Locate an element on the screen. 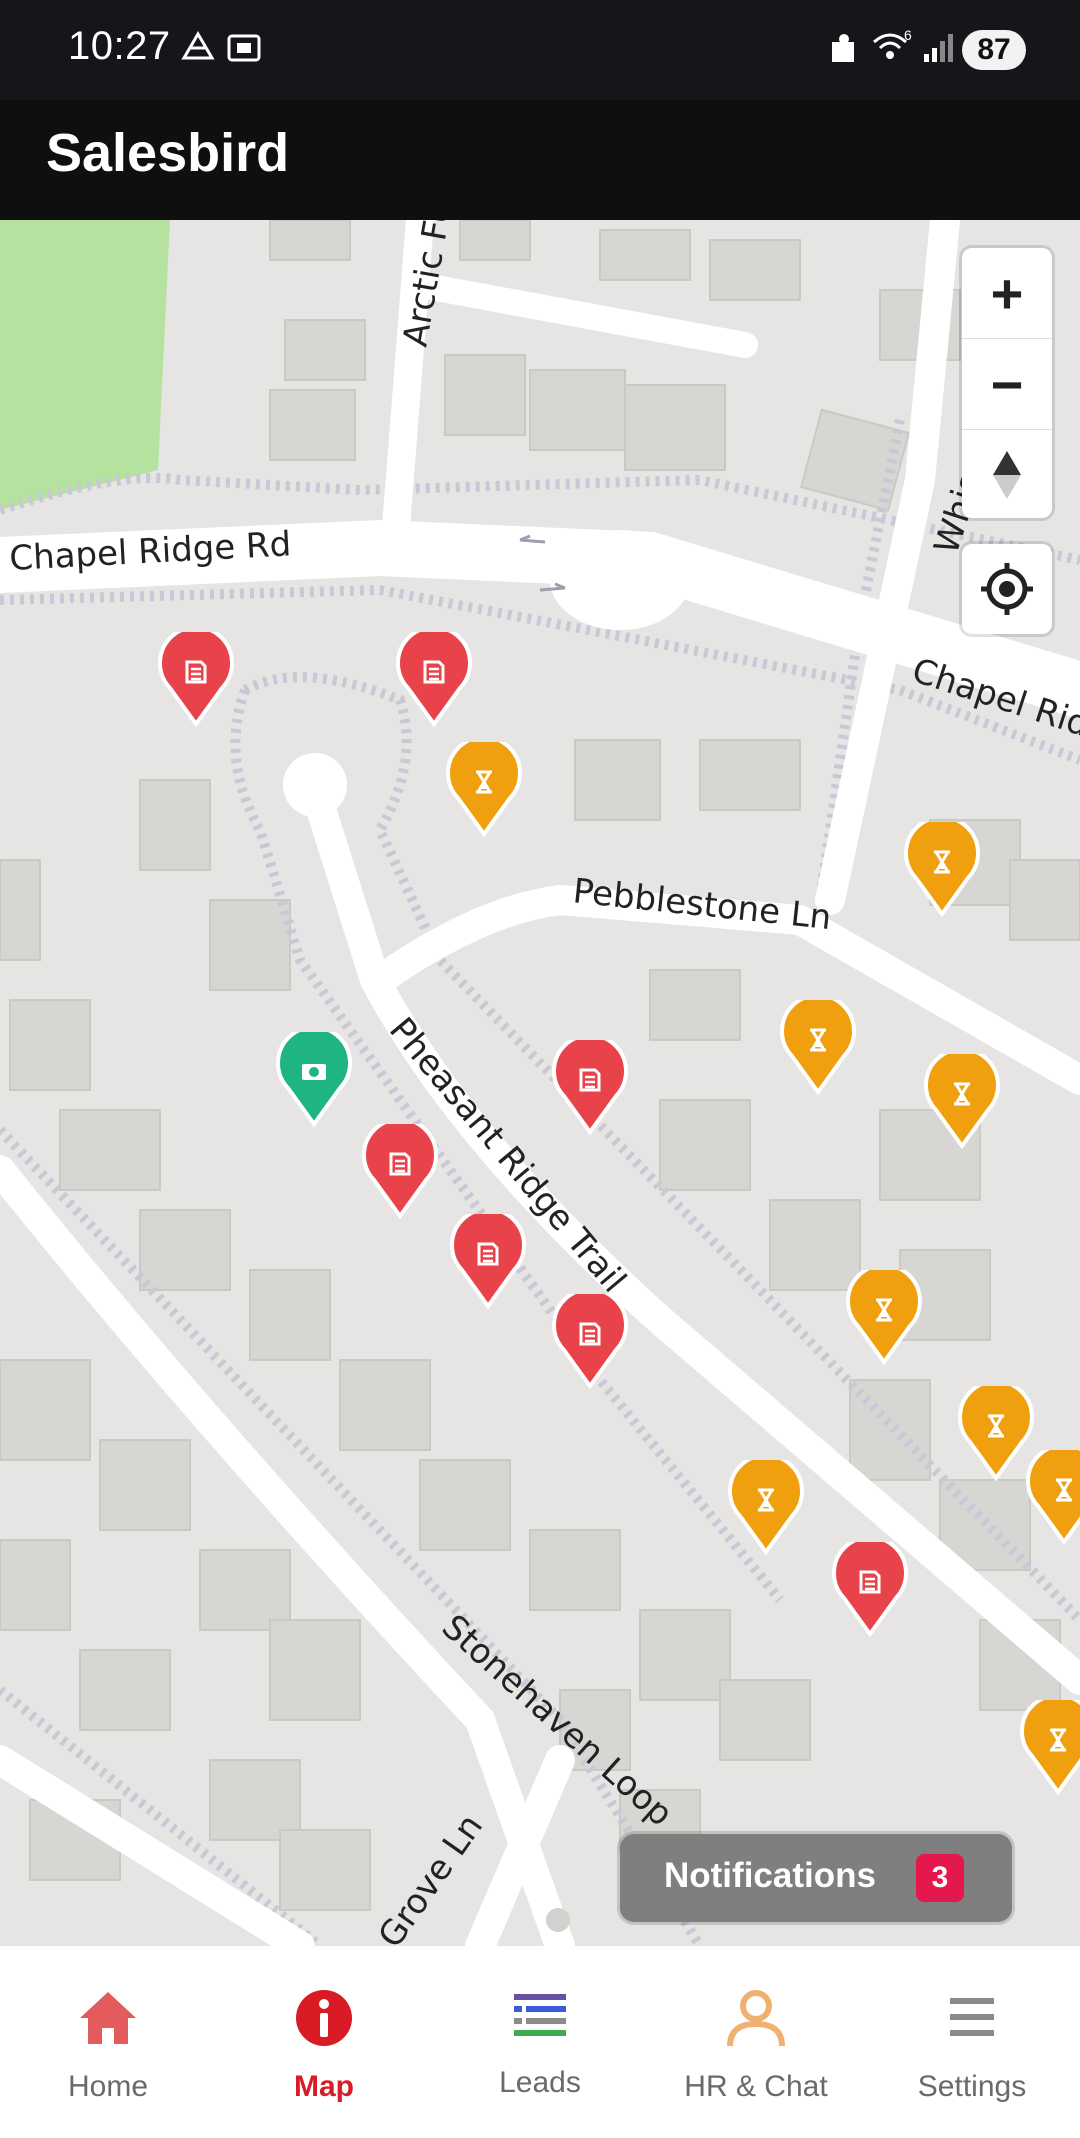  locate-me-button is located at coordinates (1007, 589).